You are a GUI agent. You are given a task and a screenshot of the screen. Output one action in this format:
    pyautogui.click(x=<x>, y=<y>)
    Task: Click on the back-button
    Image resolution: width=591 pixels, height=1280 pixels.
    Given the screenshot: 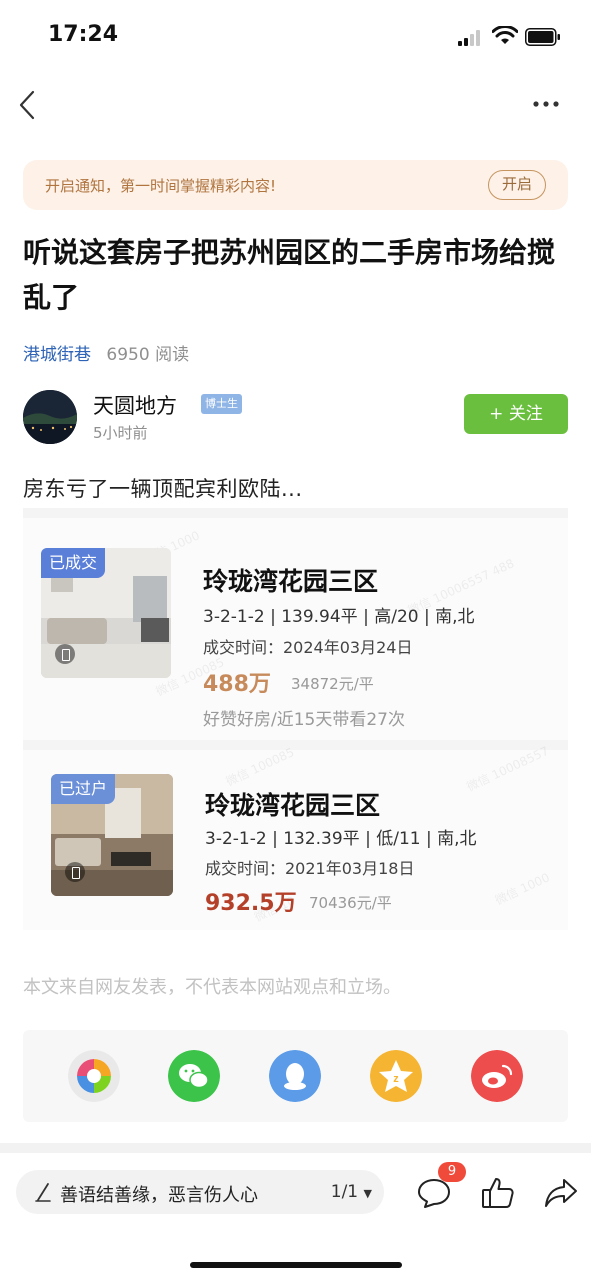 What is the action you would take?
    pyautogui.click(x=29, y=105)
    